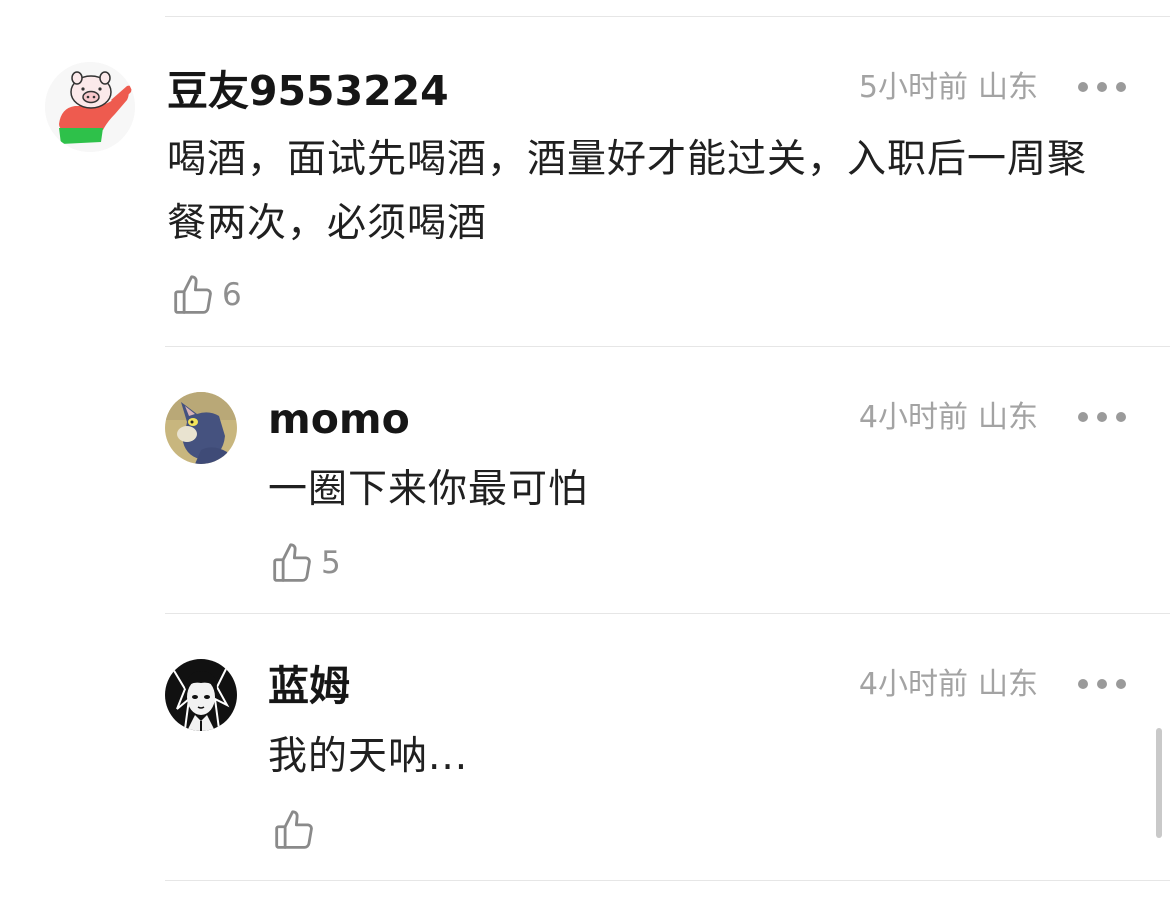 This screenshot has height=897, width=1170. What do you see at coordinates (667, 16) in the screenshot?
I see `top-divider` at bounding box center [667, 16].